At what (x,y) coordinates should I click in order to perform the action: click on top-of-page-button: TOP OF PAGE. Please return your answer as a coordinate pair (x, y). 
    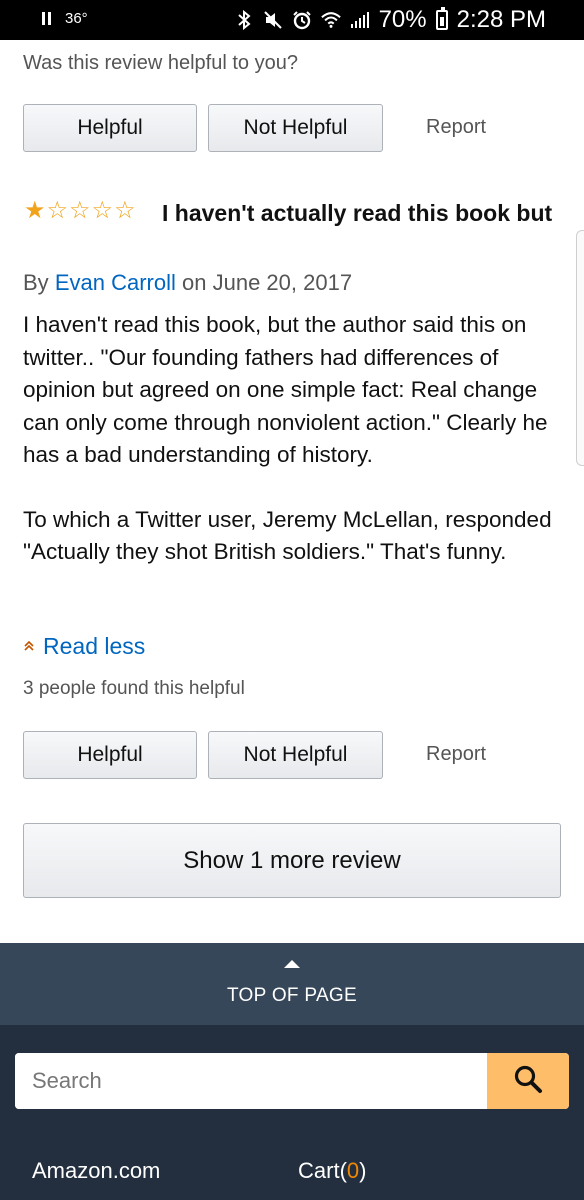
    Looking at the image, I should click on (292, 984).